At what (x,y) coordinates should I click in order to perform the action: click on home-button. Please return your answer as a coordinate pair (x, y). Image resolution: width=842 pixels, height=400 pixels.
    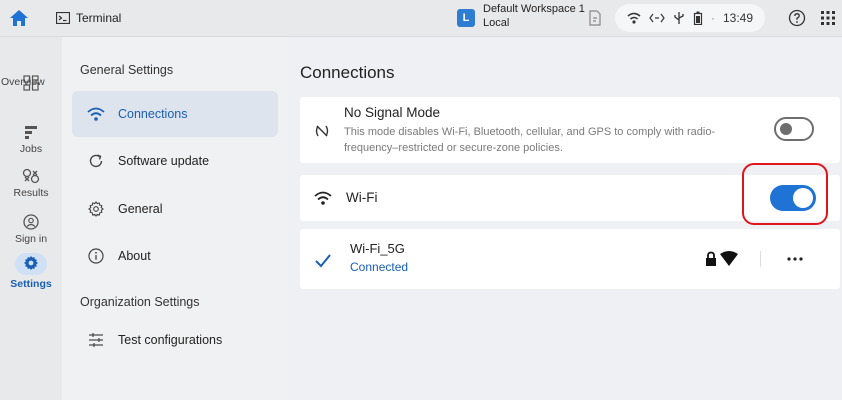
    Looking at the image, I should click on (19, 18).